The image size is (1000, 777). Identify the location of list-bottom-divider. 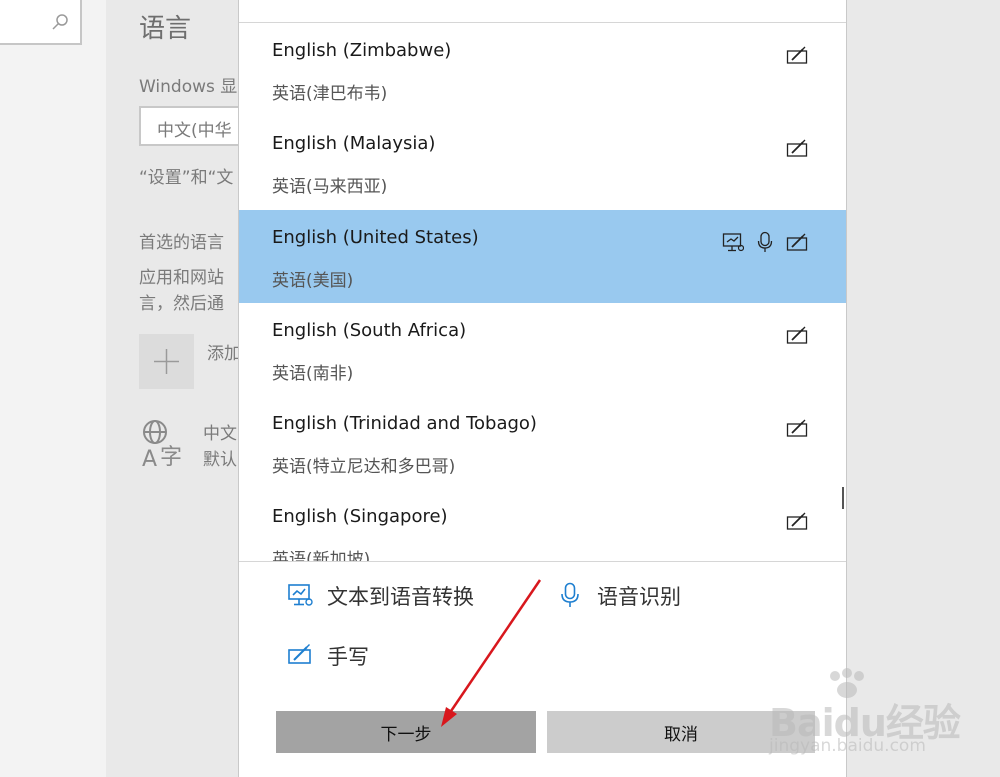
(542, 561).